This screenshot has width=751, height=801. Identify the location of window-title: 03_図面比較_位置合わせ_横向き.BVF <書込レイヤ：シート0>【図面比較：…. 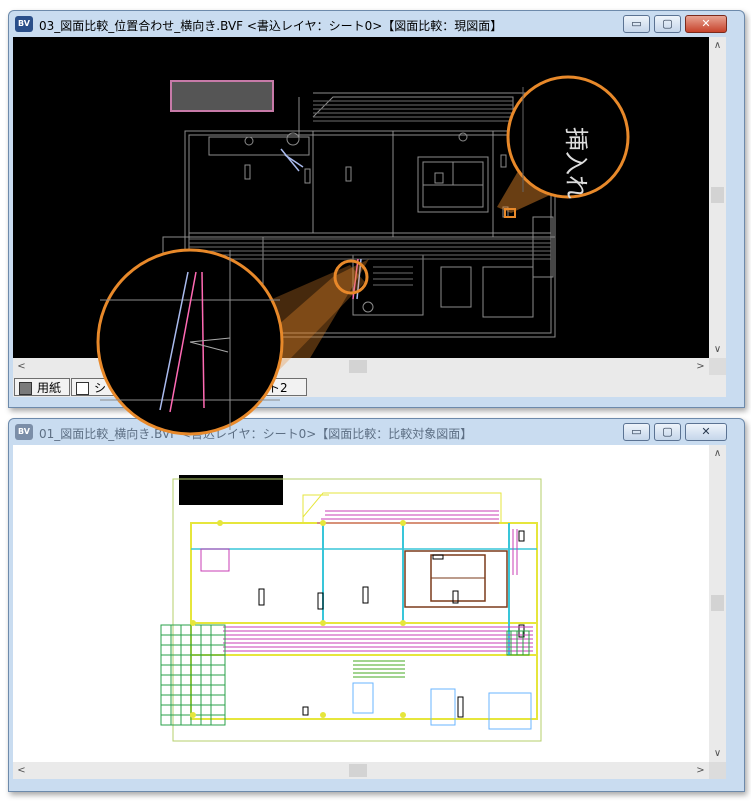
(271, 26).